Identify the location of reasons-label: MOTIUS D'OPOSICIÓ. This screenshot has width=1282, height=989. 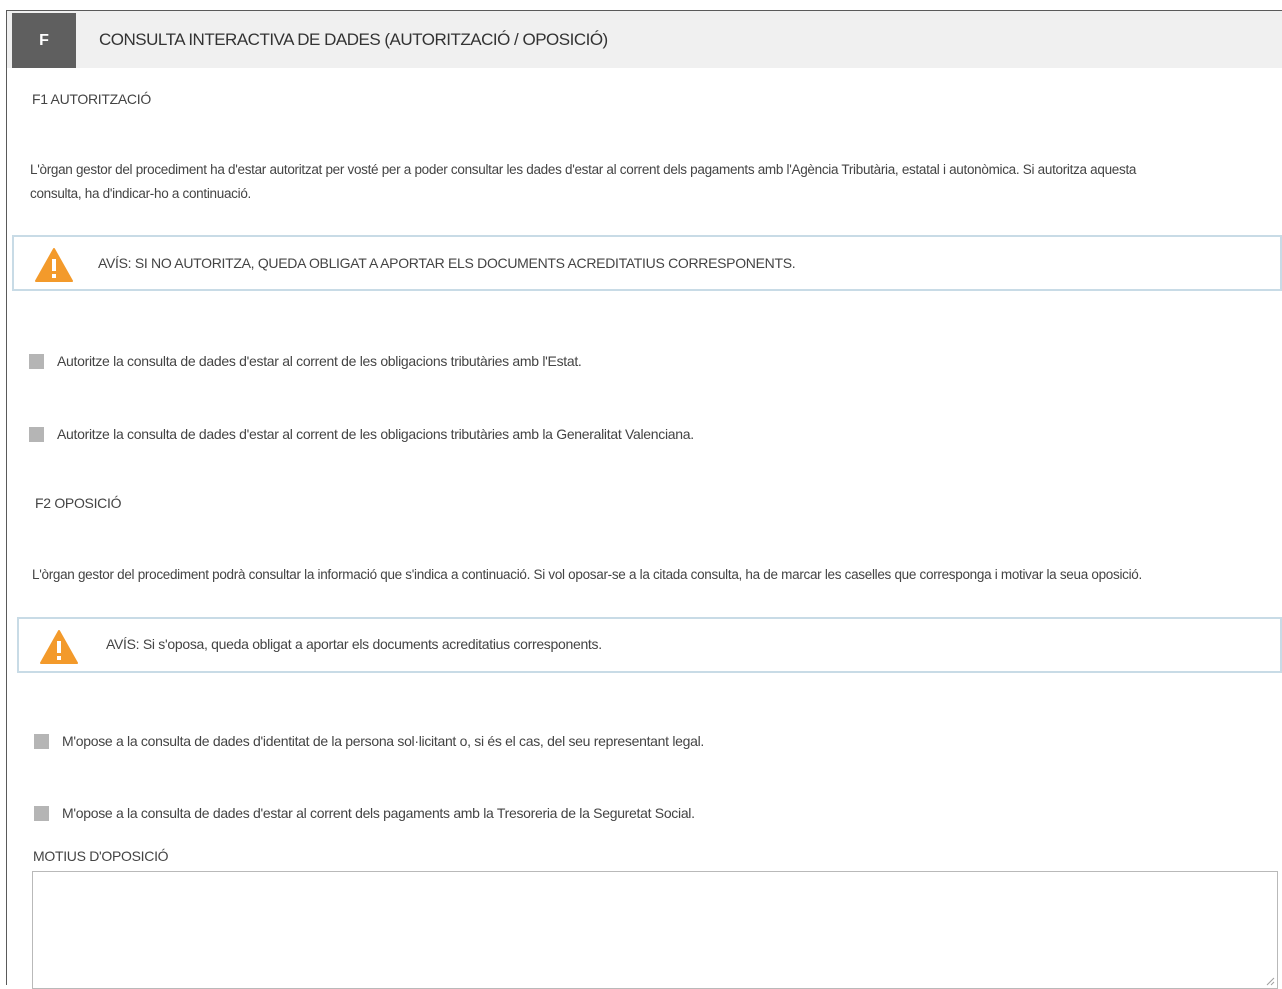
(101, 856).